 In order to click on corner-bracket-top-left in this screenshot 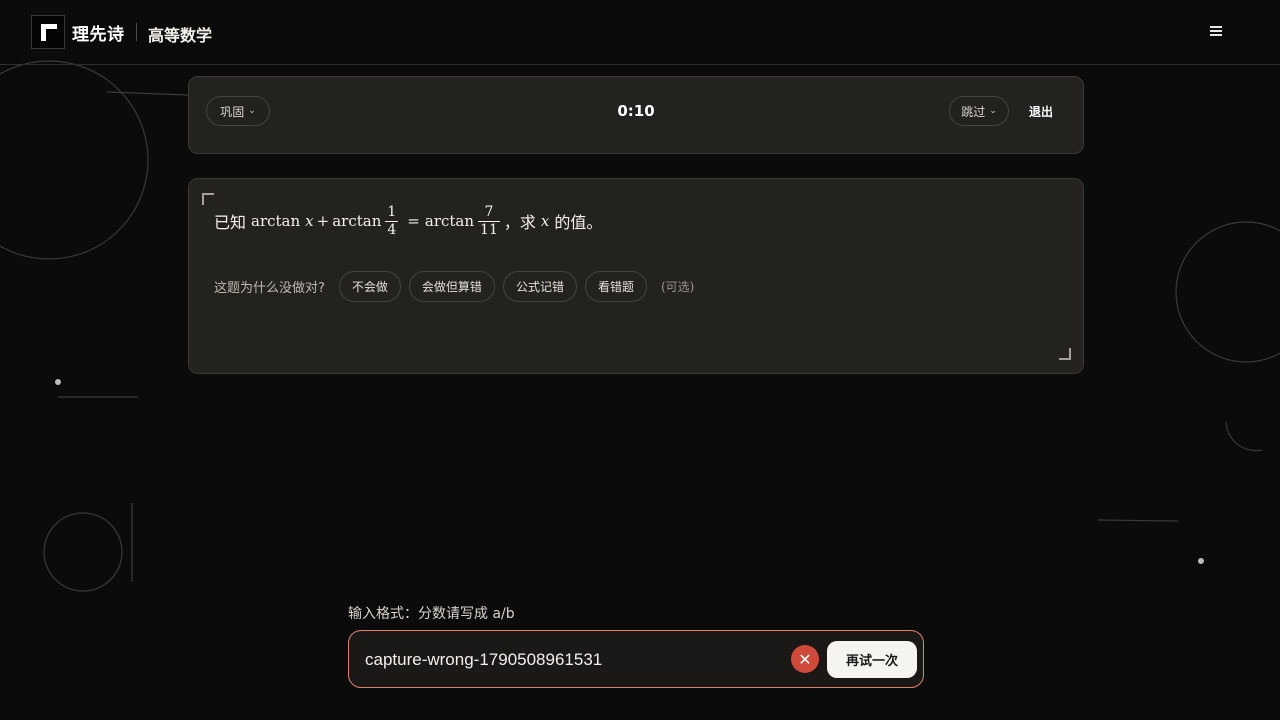, I will do `click(208, 199)`.